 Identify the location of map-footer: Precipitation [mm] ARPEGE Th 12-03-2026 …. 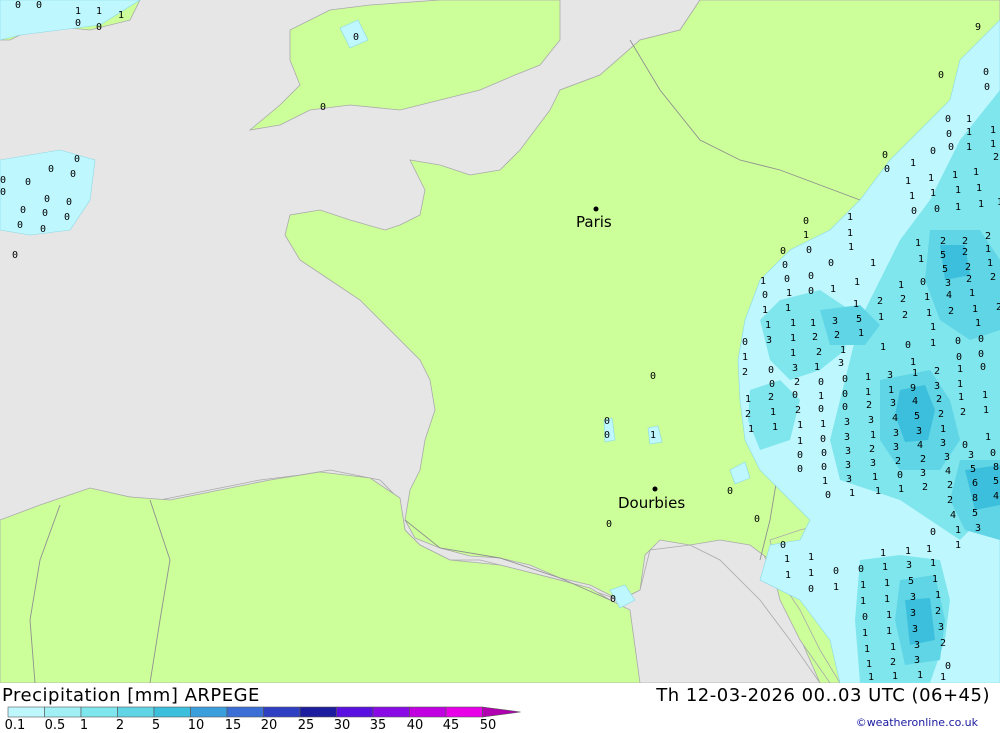
(500, 708).